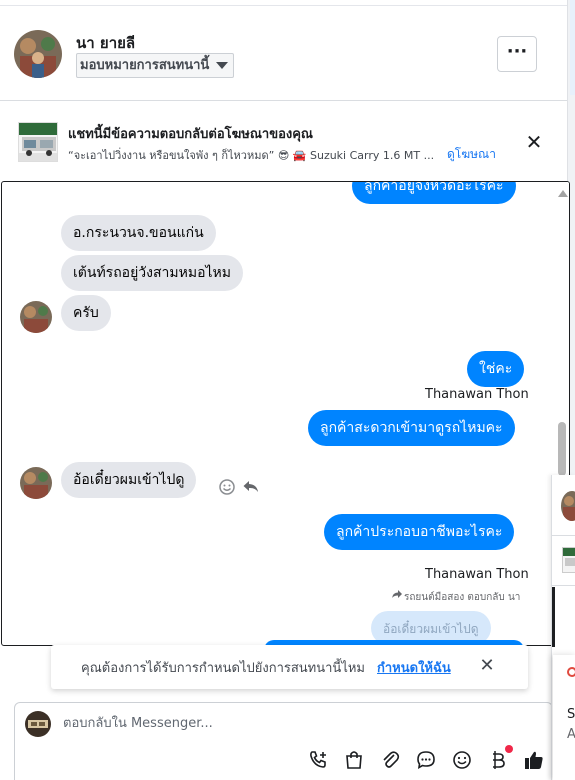 This screenshot has height=780, width=575. Describe the element at coordinates (390, 760) in the screenshot. I see `paperclip-icon` at that location.